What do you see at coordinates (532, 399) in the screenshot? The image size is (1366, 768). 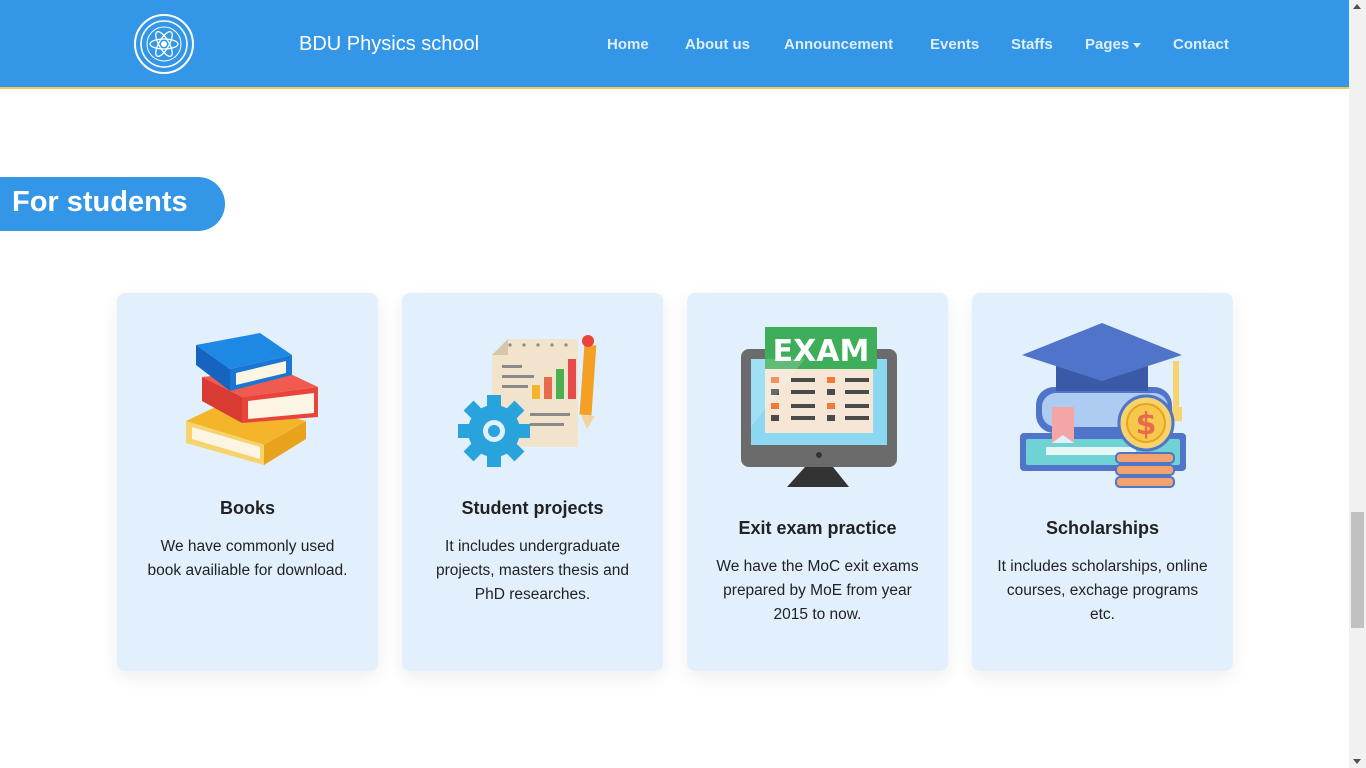 I see `project-report-icon` at bounding box center [532, 399].